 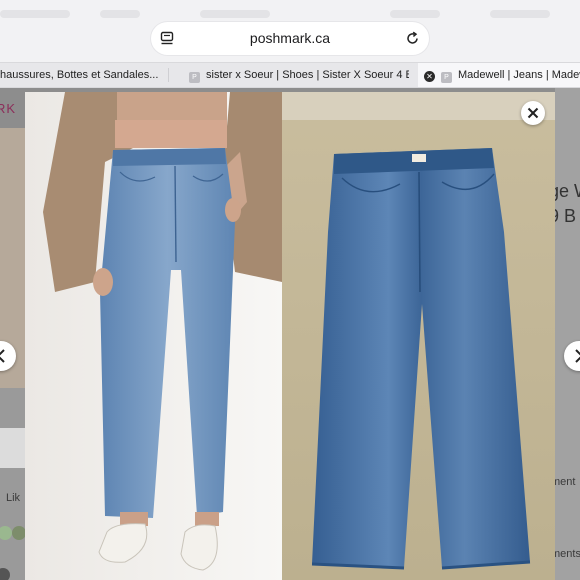 I want to click on chevron-right-icon, so click(x=572, y=356).